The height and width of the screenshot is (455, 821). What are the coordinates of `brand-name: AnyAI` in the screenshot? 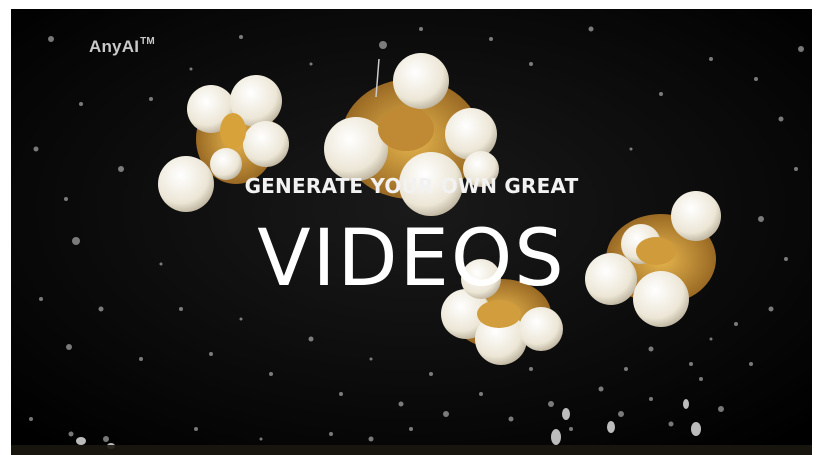 It's located at (114, 46).